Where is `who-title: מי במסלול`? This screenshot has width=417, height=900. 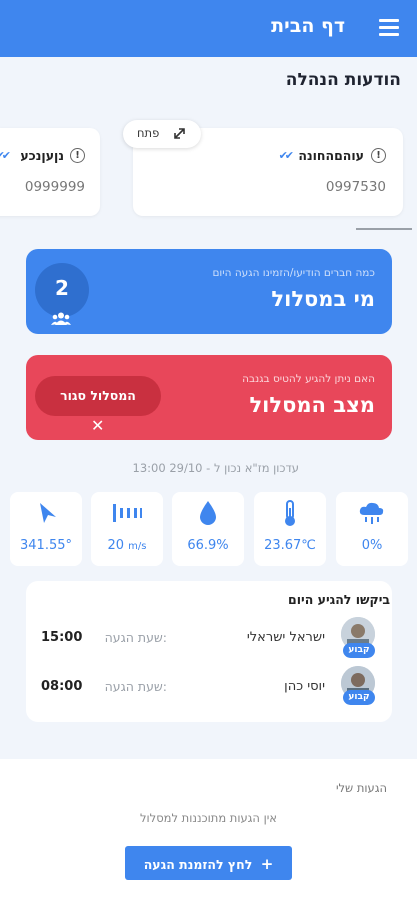 who-title: מי במסלול is located at coordinates (323, 299).